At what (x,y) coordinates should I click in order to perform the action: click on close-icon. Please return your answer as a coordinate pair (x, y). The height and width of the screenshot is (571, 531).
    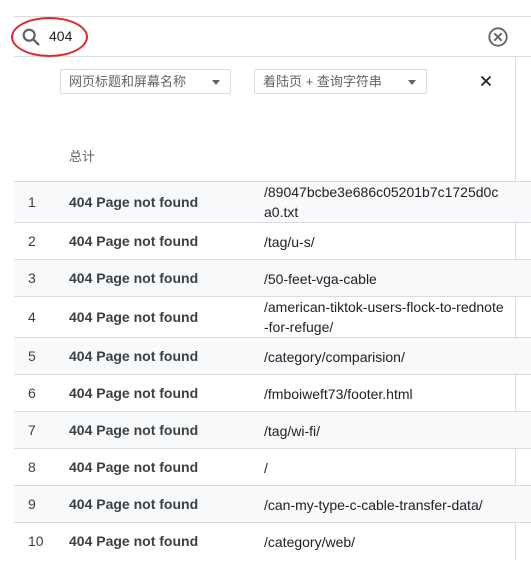
    Looking at the image, I should click on (486, 81).